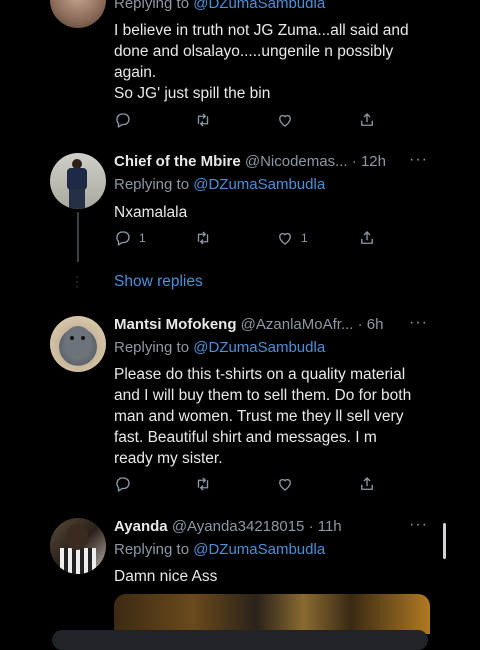  I want to click on author-name: Mantsi Mofokeng, so click(175, 324).